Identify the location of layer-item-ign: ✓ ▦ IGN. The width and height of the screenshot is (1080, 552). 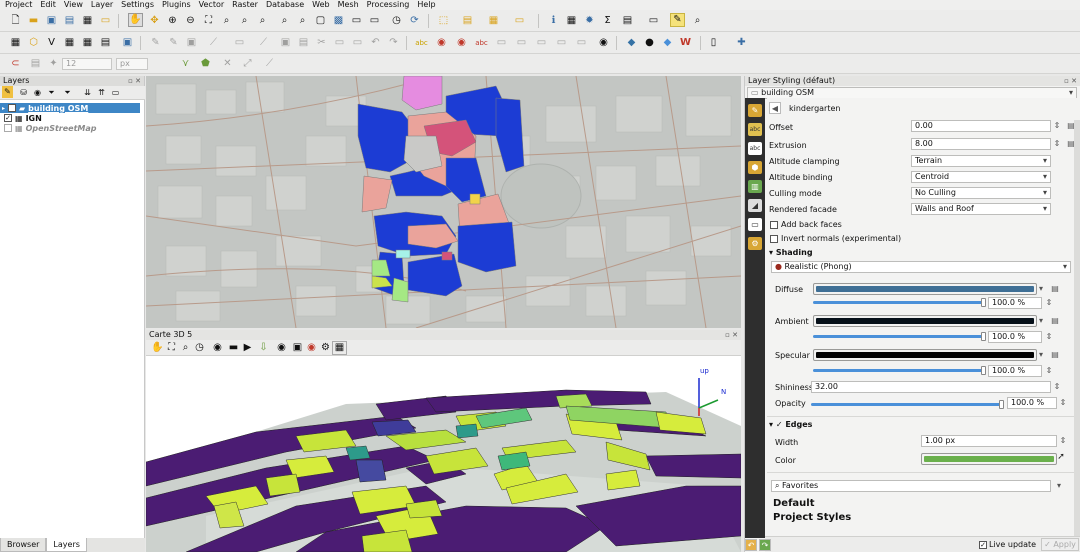
(23, 118).